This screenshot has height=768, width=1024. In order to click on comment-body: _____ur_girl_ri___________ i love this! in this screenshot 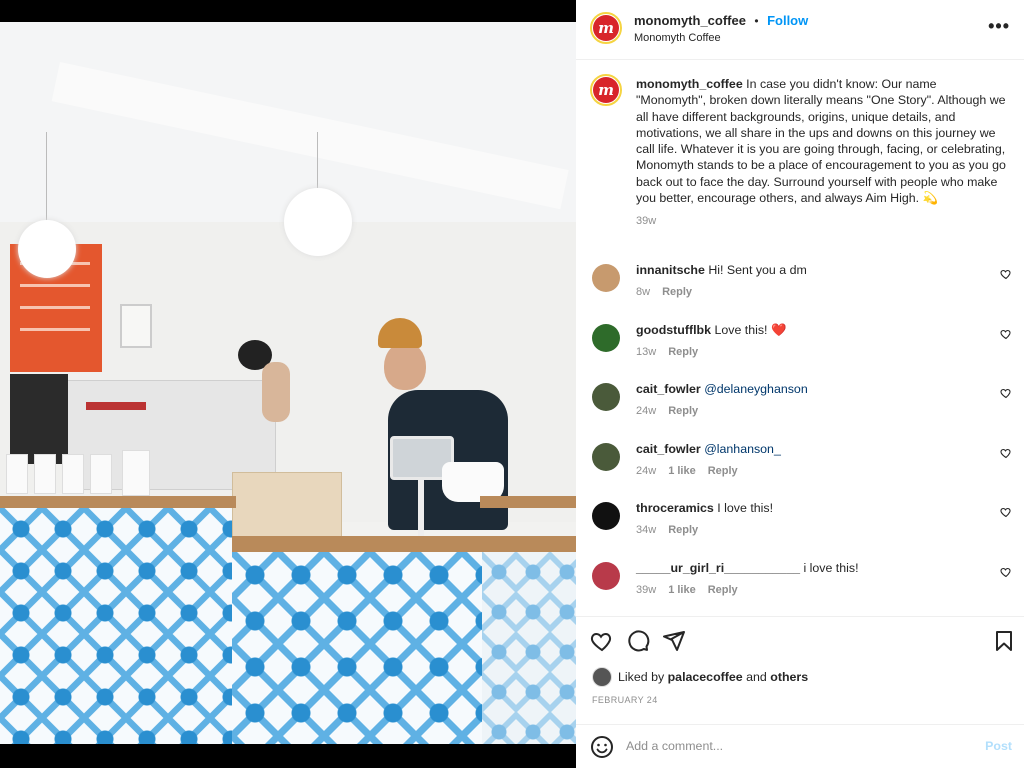, I will do `click(747, 568)`.